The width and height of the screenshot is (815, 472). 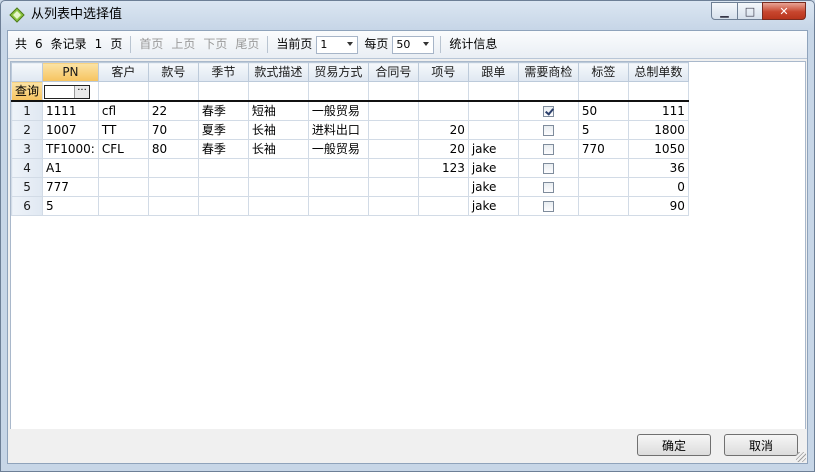 I want to click on cell-pn: 777, so click(x=70, y=187).